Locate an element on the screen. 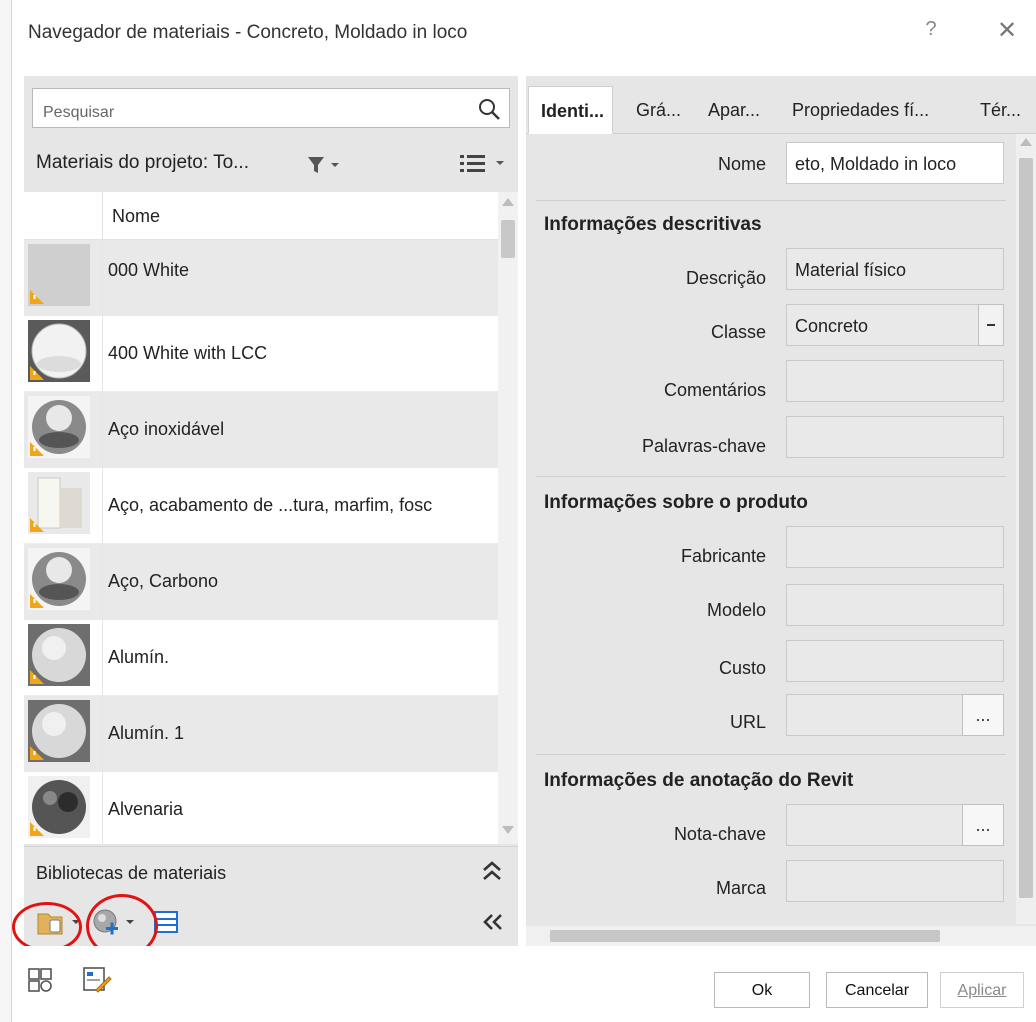  keynote-label: Nota-chave is located at coordinates (719, 834).